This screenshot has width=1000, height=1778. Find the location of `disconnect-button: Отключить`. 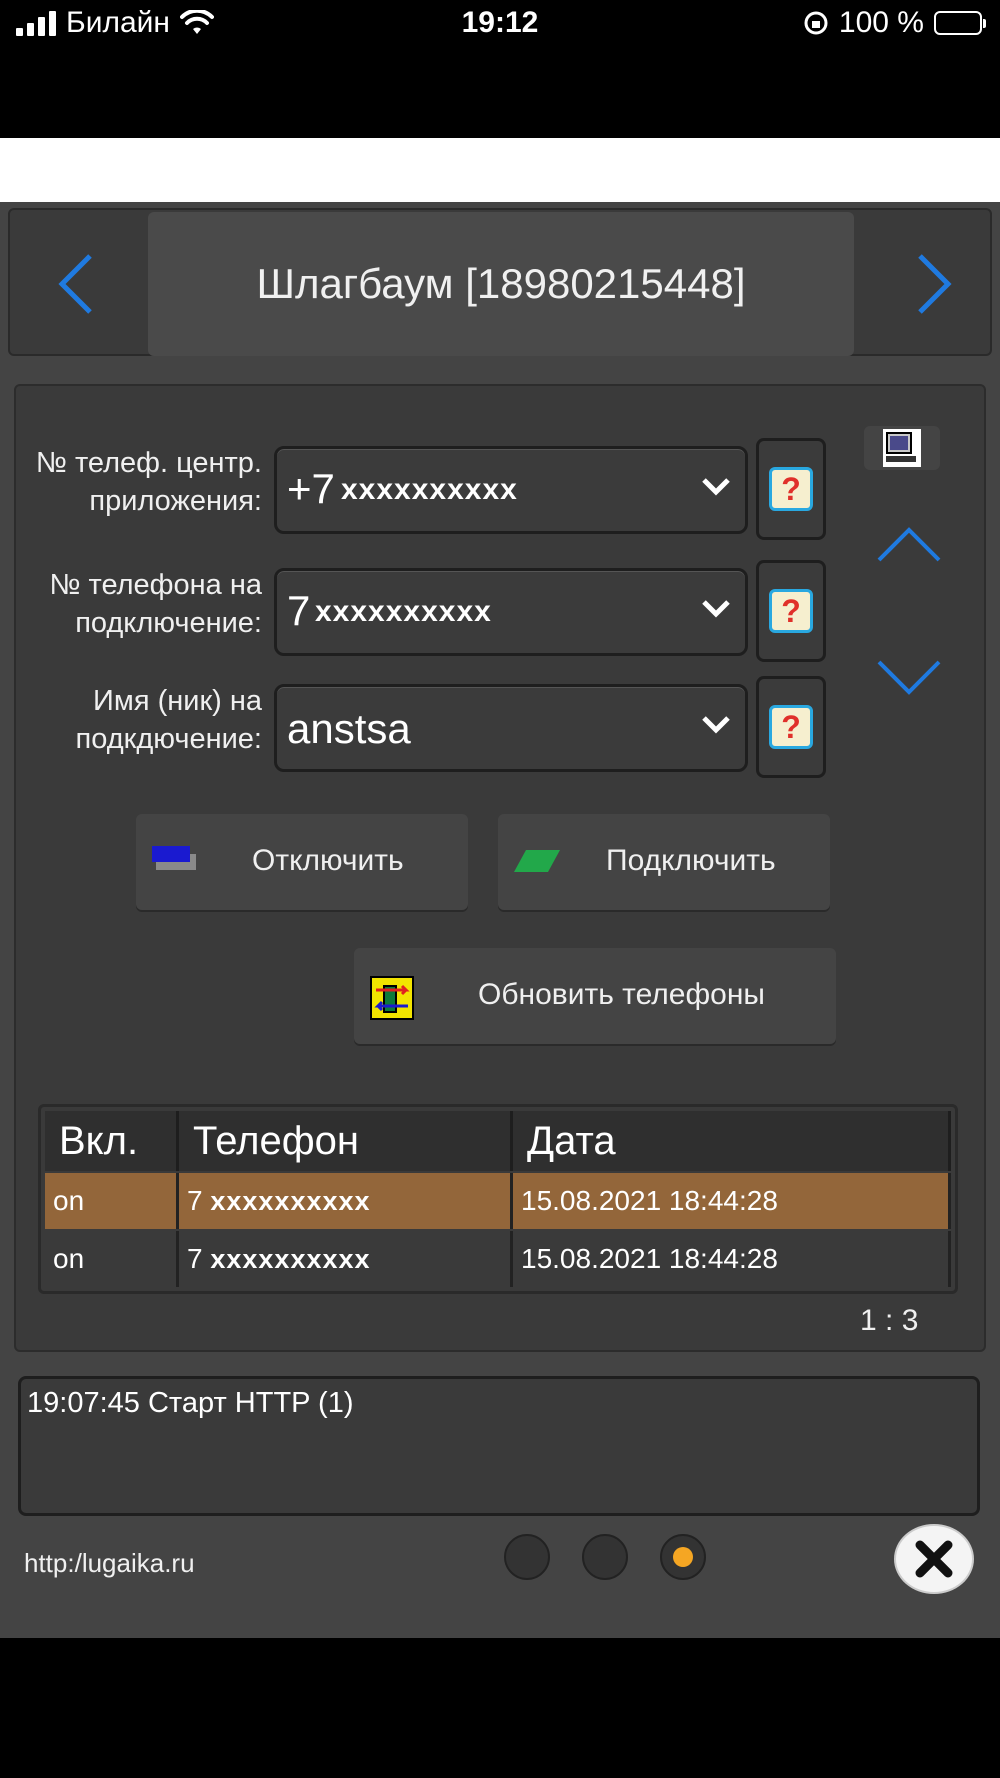

disconnect-button: Отключить is located at coordinates (302, 862).